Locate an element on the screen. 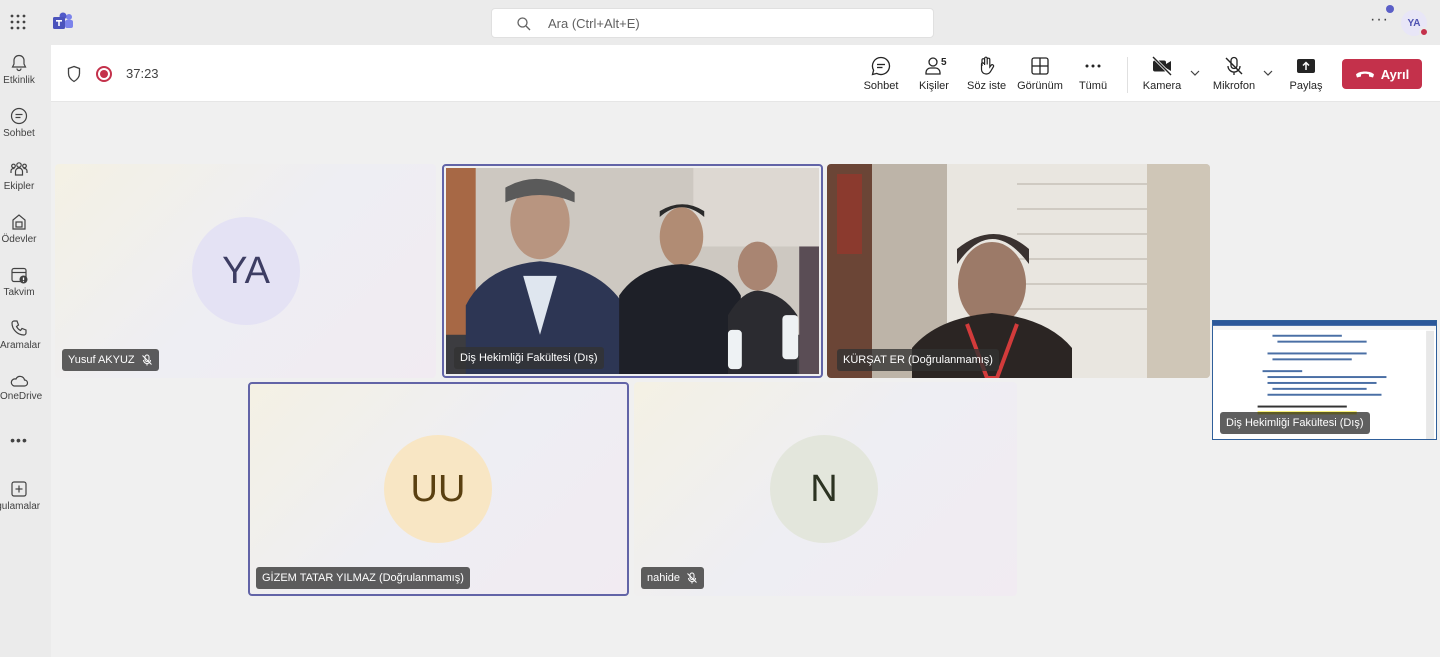 The height and width of the screenshot is (657, 1440). meeting-timer: 37:23 is located at coordinates (142, 73).